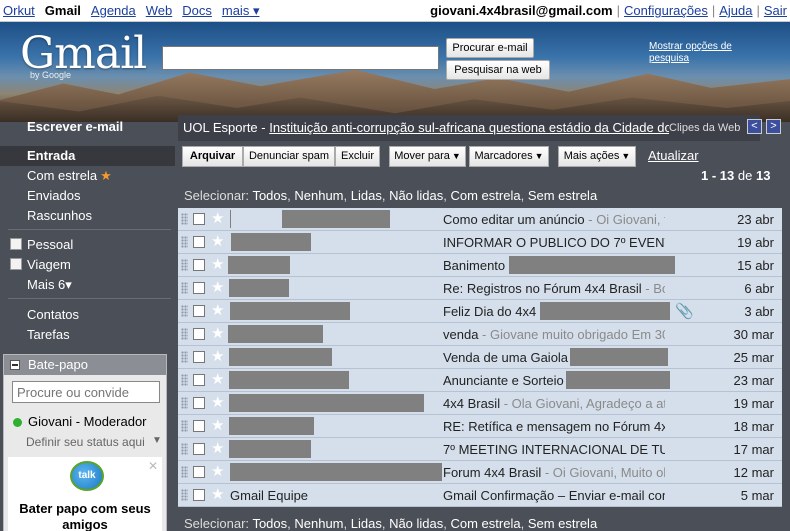 The height and width of the screenshot is (531, 790). I want to click on chat-user-name: Giovani - Moderador, so click(96, 421).